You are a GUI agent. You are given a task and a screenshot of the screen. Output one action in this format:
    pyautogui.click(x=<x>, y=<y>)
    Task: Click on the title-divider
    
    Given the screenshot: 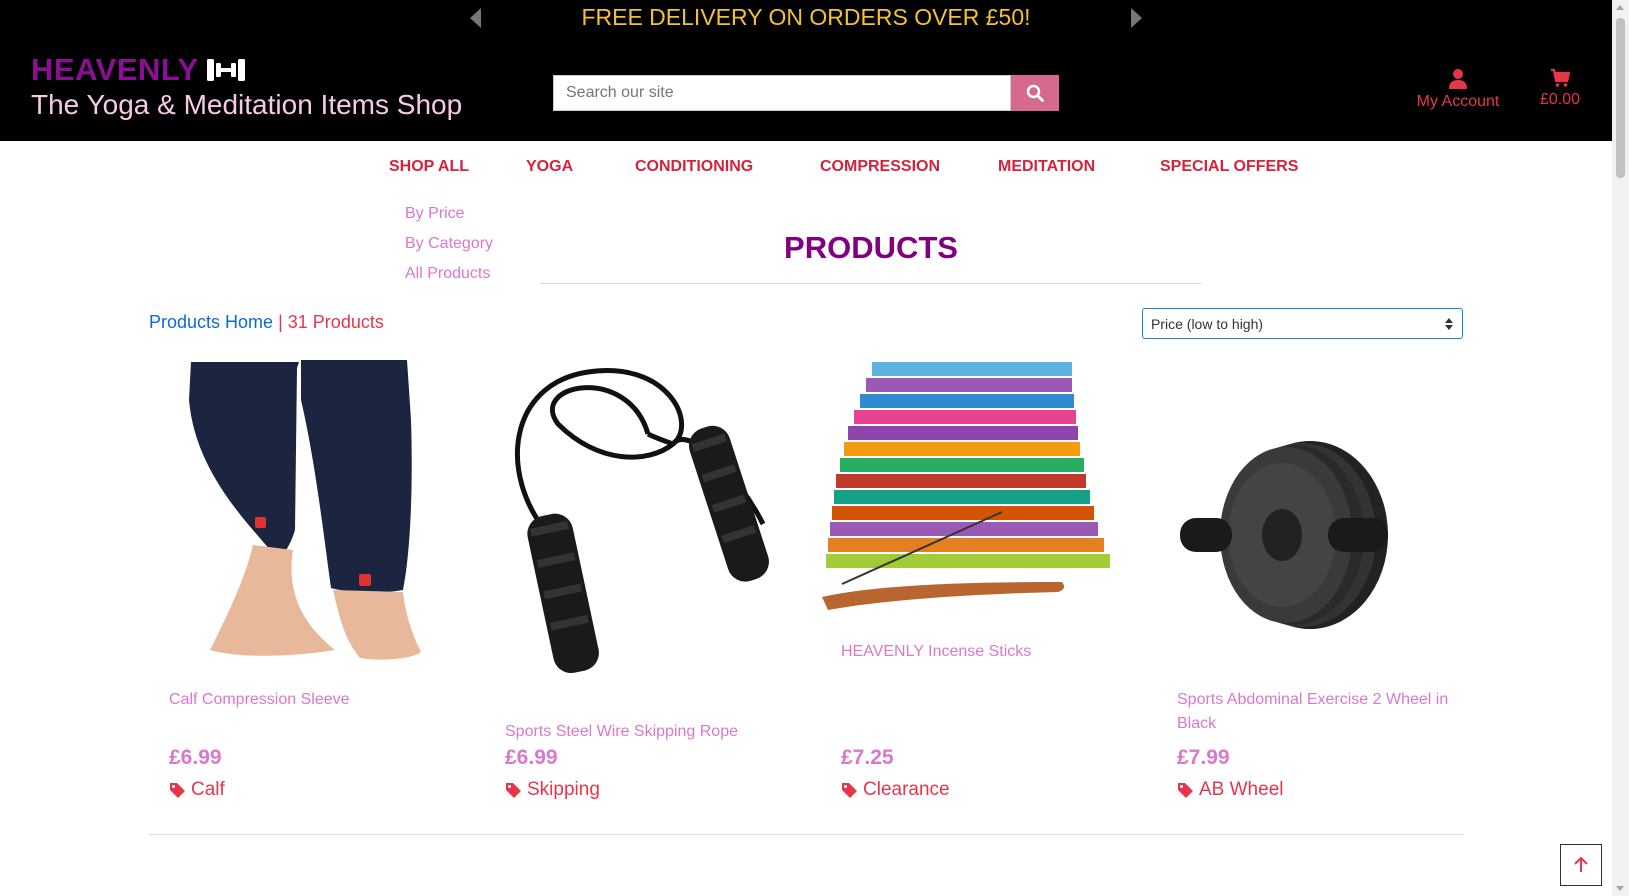 What is the action you would take?
    pyautogui.click(x=871, y=283)
    